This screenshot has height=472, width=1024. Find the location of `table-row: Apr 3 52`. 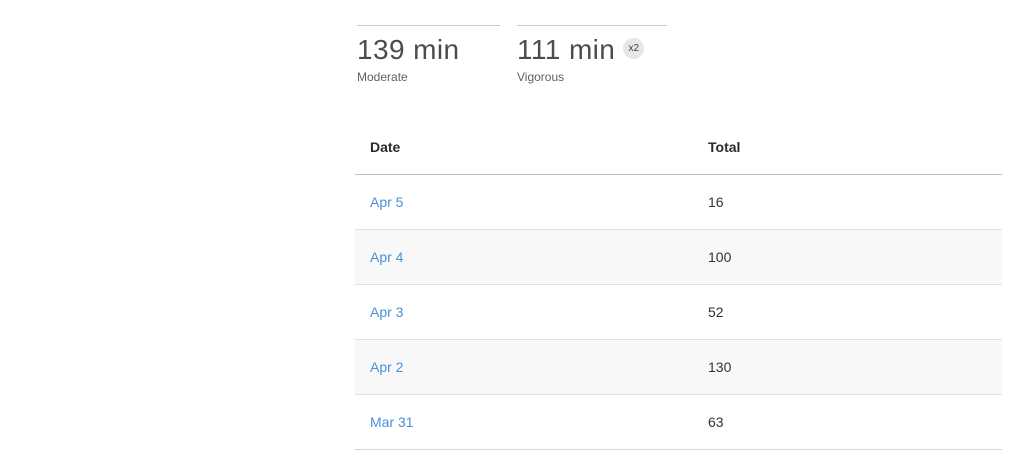

table-row: Apr 3 52 is located at coordinates (678, 312).